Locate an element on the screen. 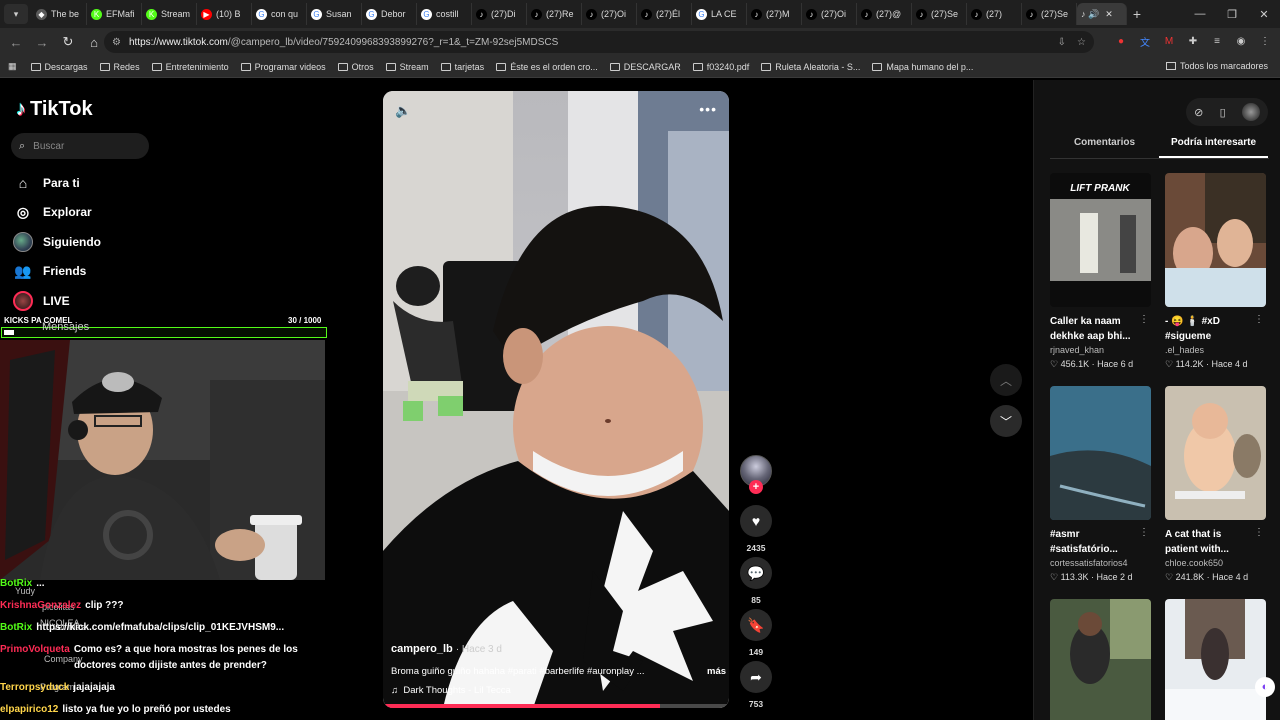 This screenshot has height=720, width=1280. search-input: ⌕ Buscar is located at coordinates (80, 146).